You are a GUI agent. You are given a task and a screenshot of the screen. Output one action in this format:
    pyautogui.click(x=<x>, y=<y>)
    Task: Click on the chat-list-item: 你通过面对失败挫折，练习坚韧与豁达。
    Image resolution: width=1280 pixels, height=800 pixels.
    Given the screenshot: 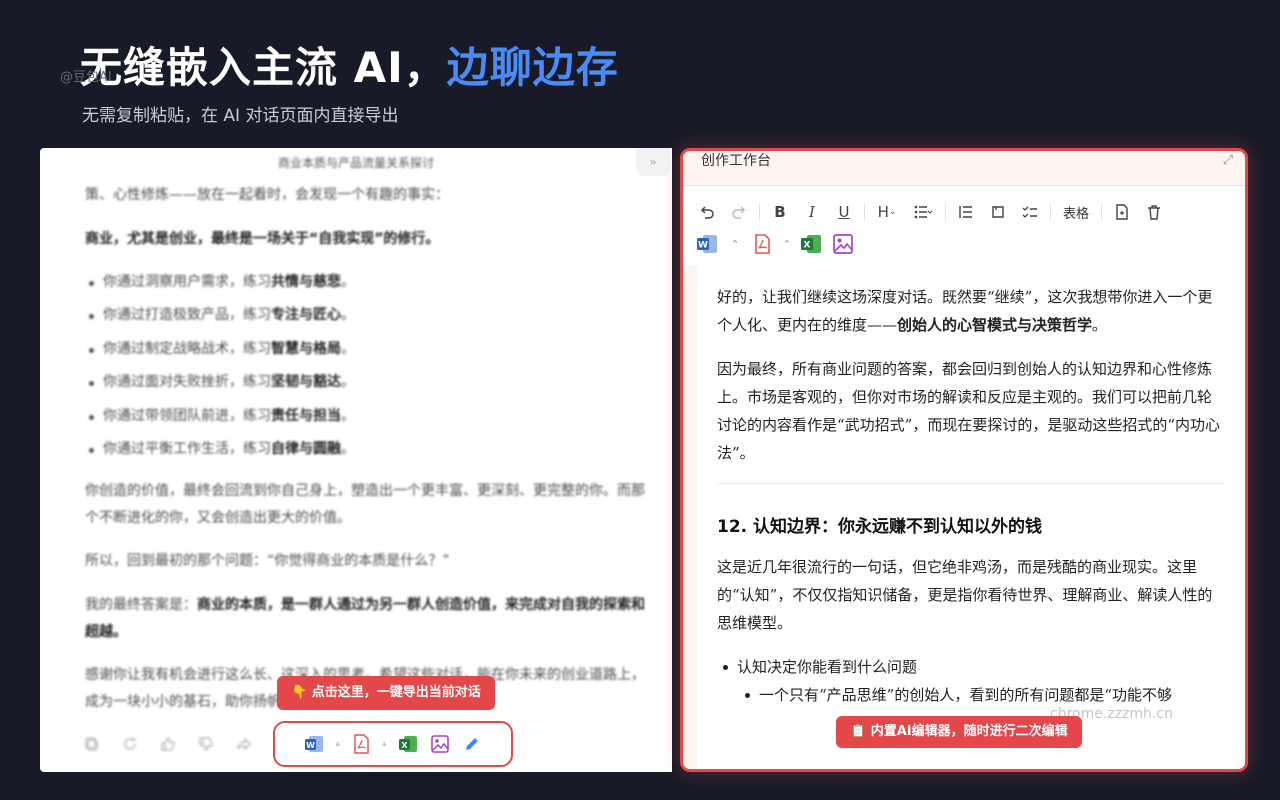 What is the action you would take?
    pyautogui.click(x=365, y=382)
    